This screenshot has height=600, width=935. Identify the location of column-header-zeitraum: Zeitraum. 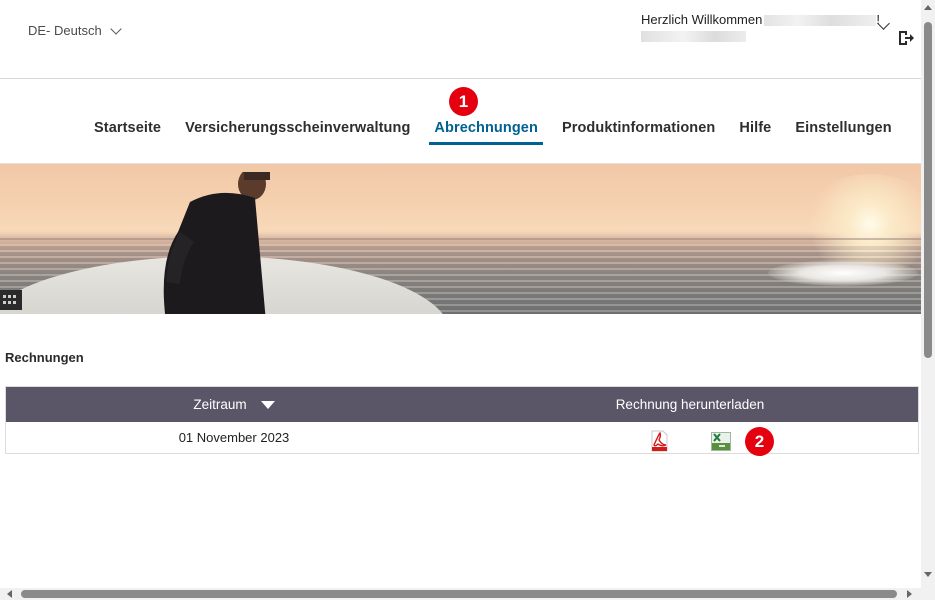
(234, 404).